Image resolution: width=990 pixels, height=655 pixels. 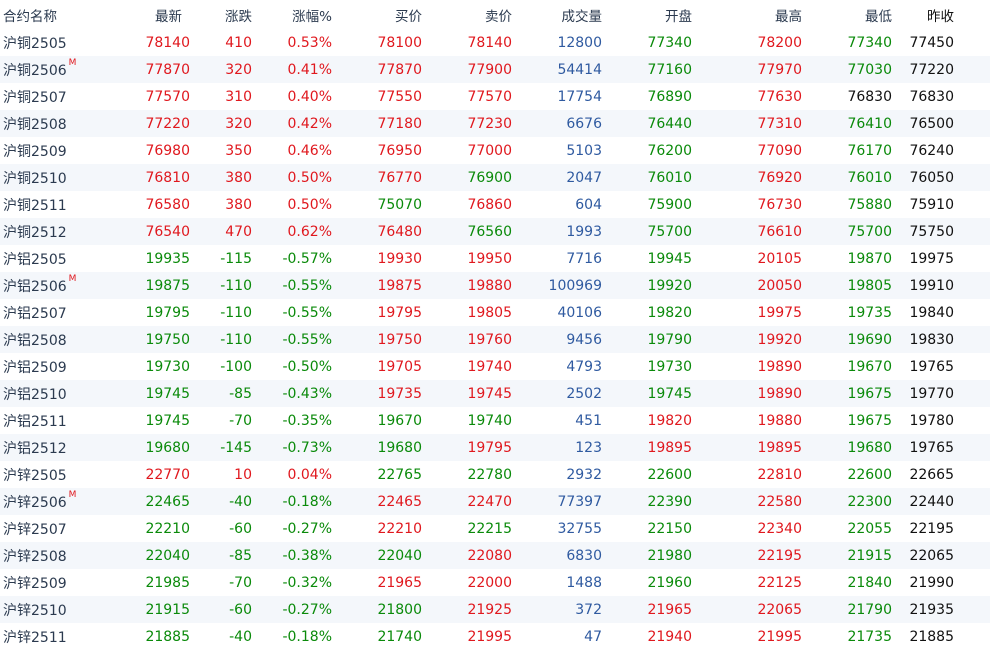 I want to click on ask-cell: 21995, so click(x=489, y=636).